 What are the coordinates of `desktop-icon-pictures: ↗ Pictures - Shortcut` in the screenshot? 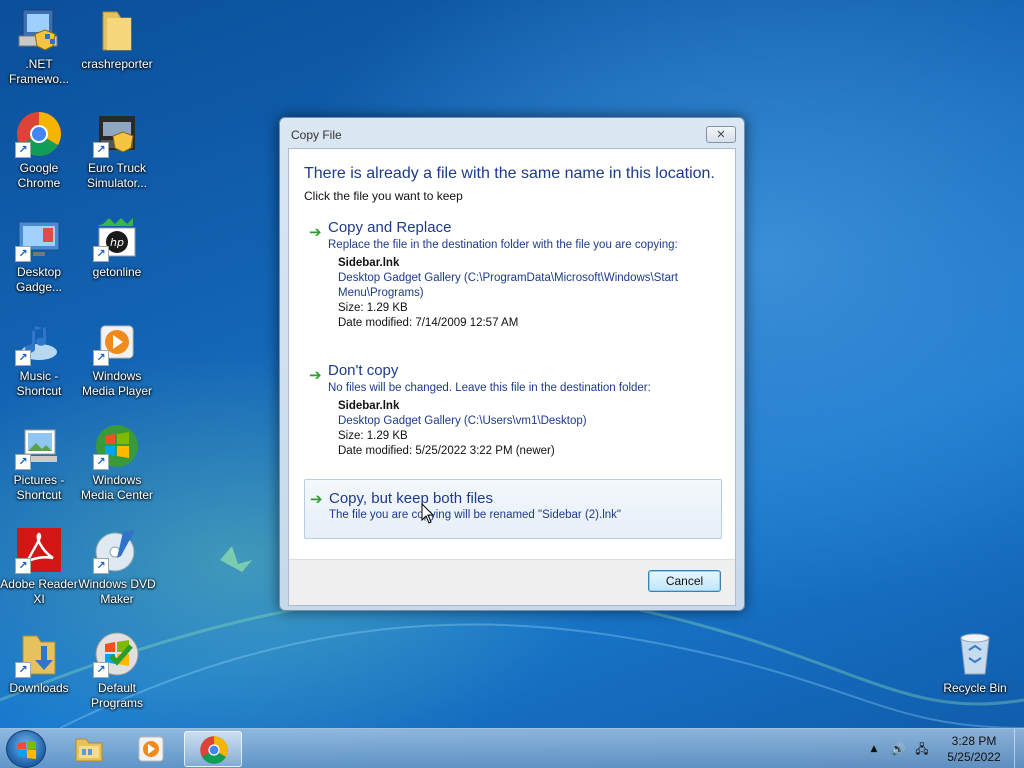 It's located at (39, 464).